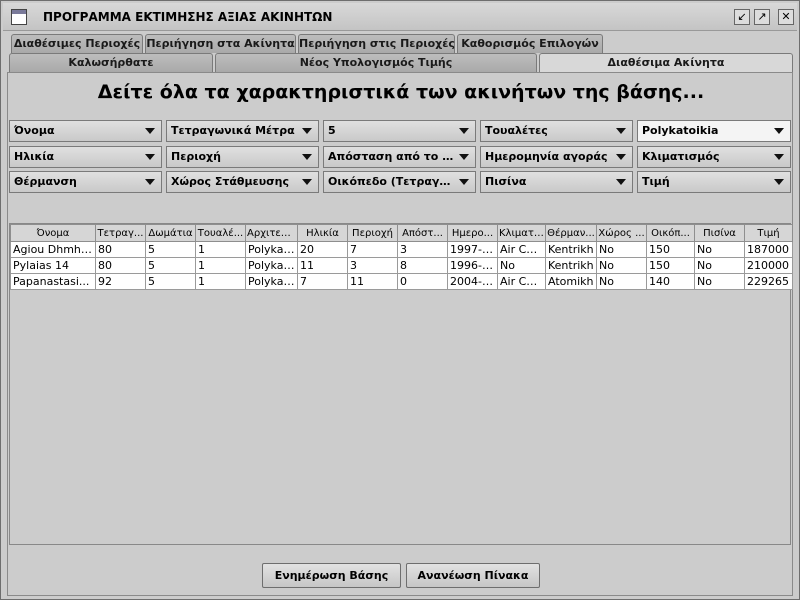 This screenshot has height=600, width=800. What do you see at coordinates (556, 157) in the screenshot?
I see `combo-purchase-date: Ημερομηνία αγοράς` at bounding box center [556, 157].